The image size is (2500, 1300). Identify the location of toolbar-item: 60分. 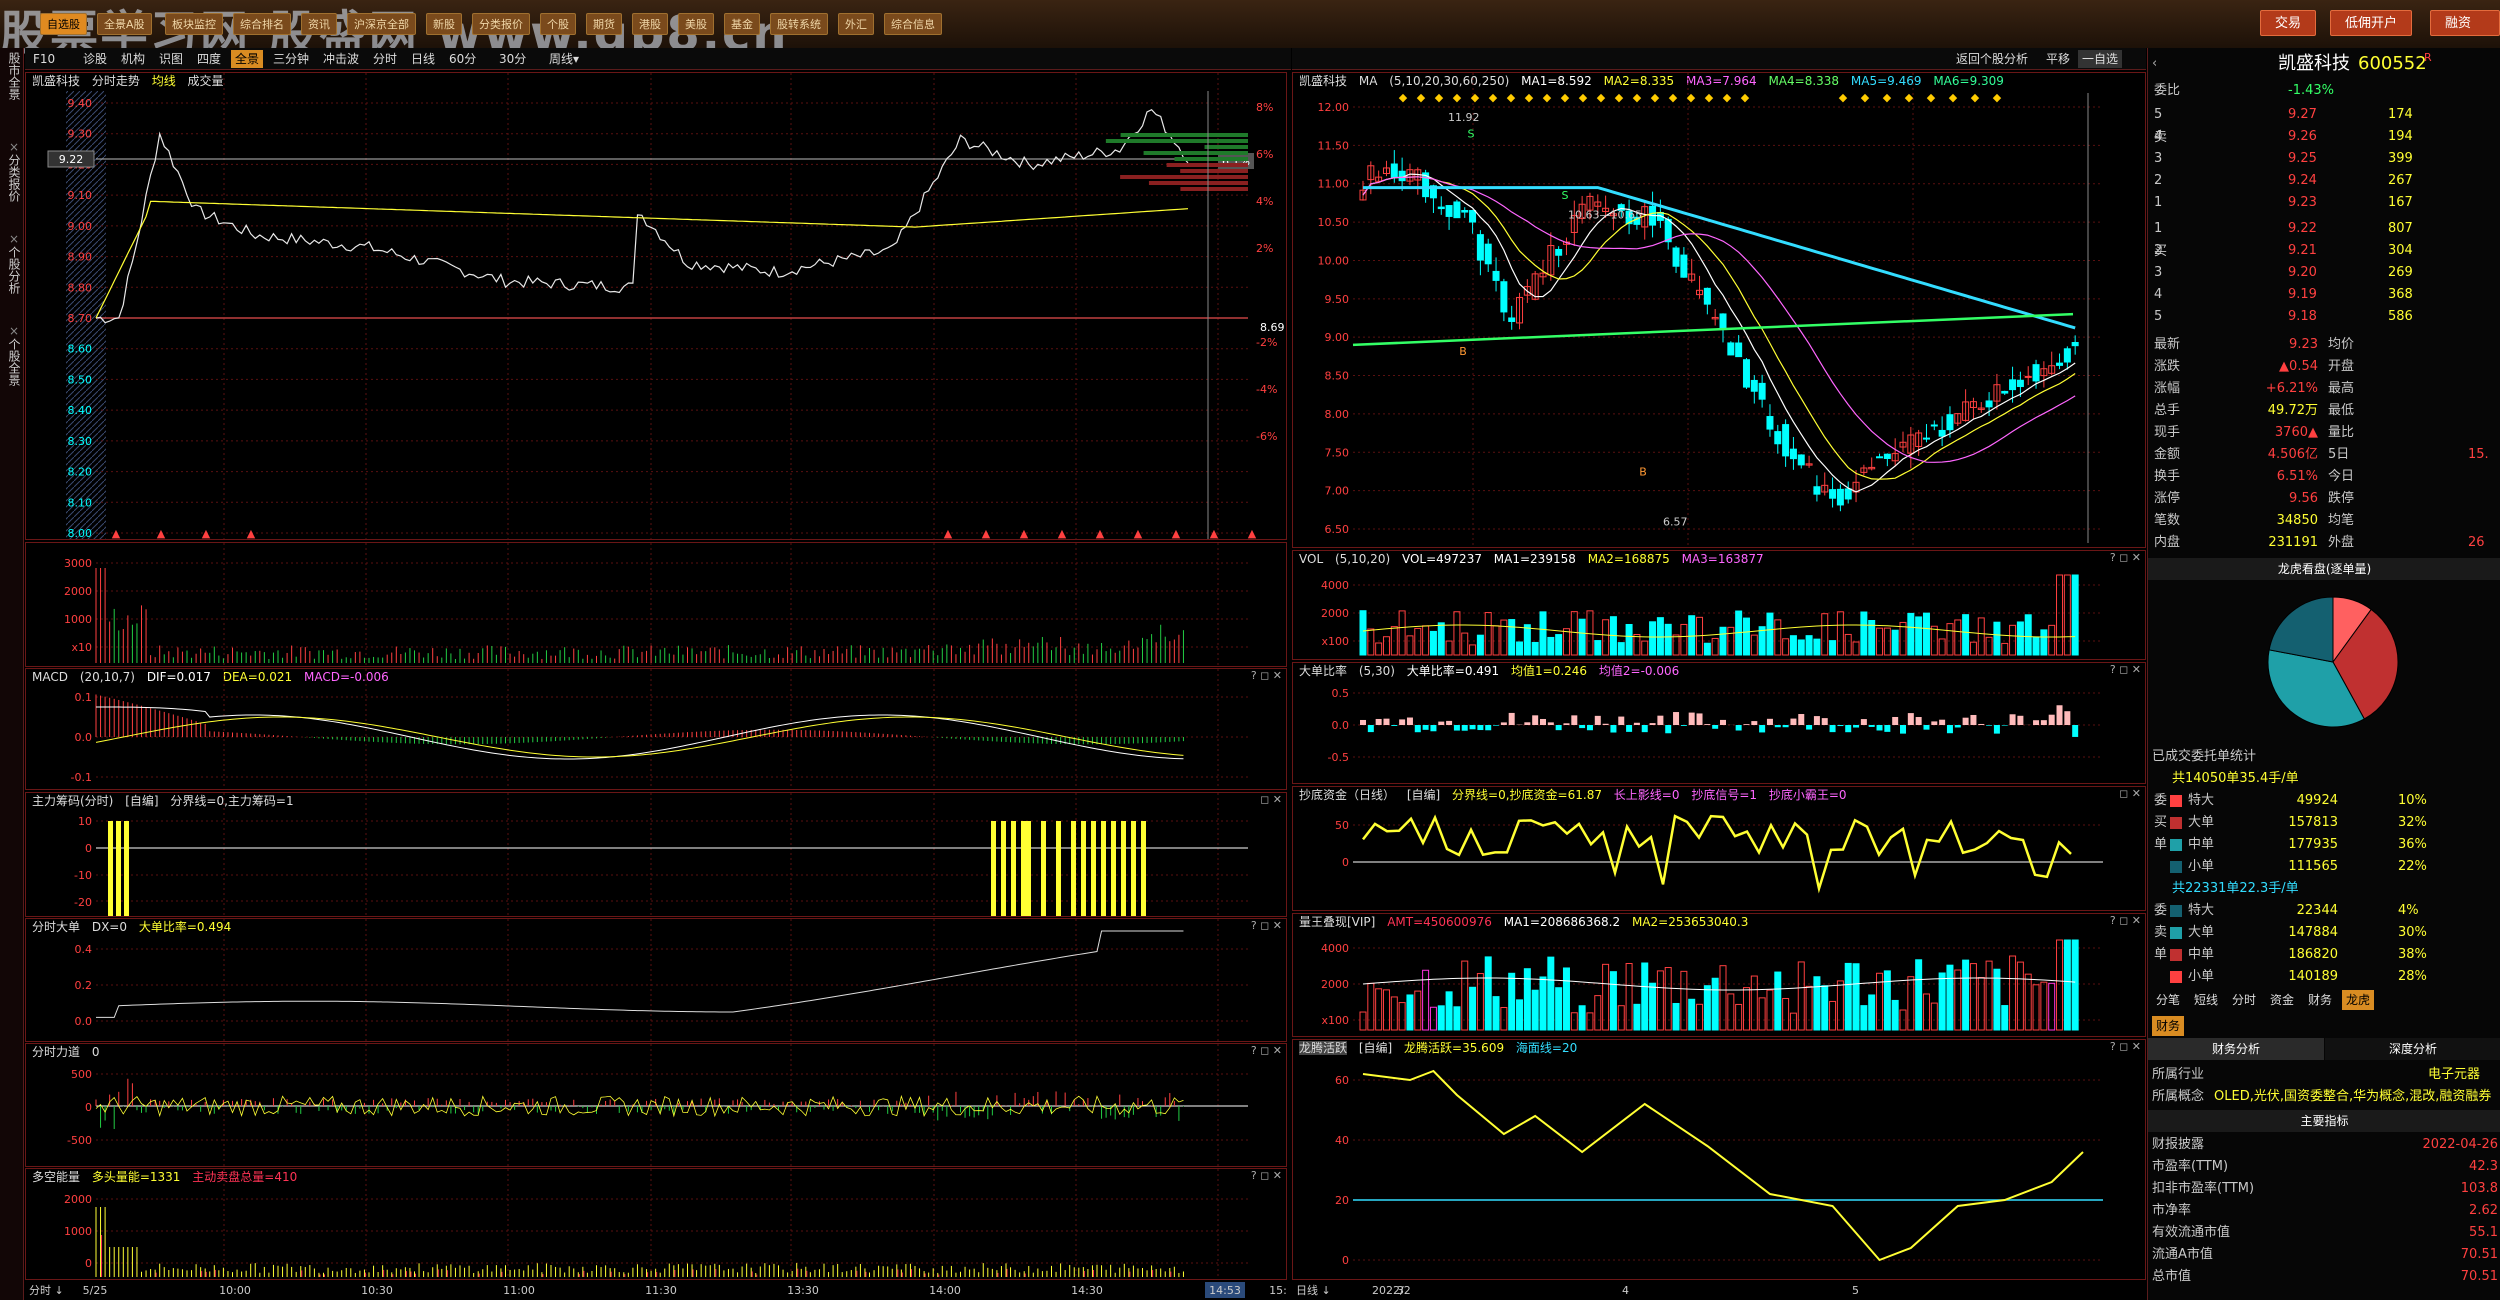
(462, 59).